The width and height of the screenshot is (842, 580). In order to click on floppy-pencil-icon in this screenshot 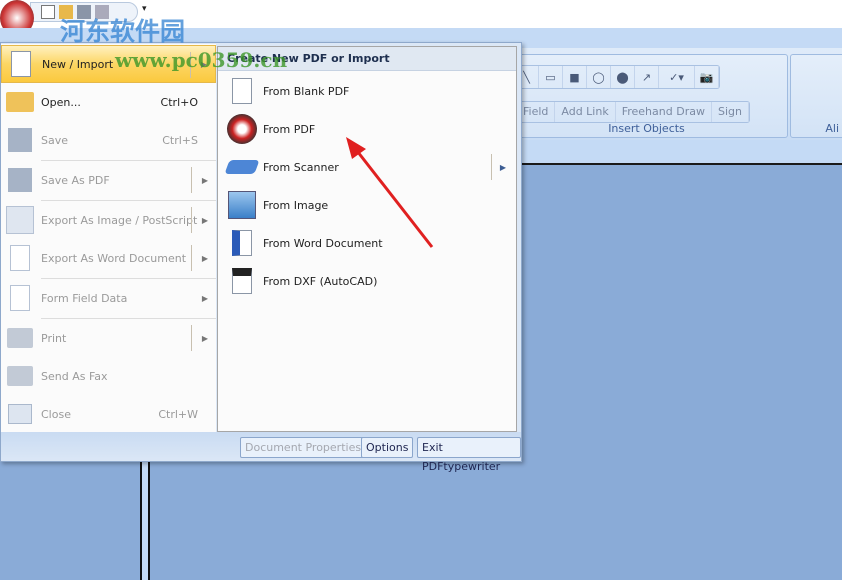, I will do `click(20, 180)`.